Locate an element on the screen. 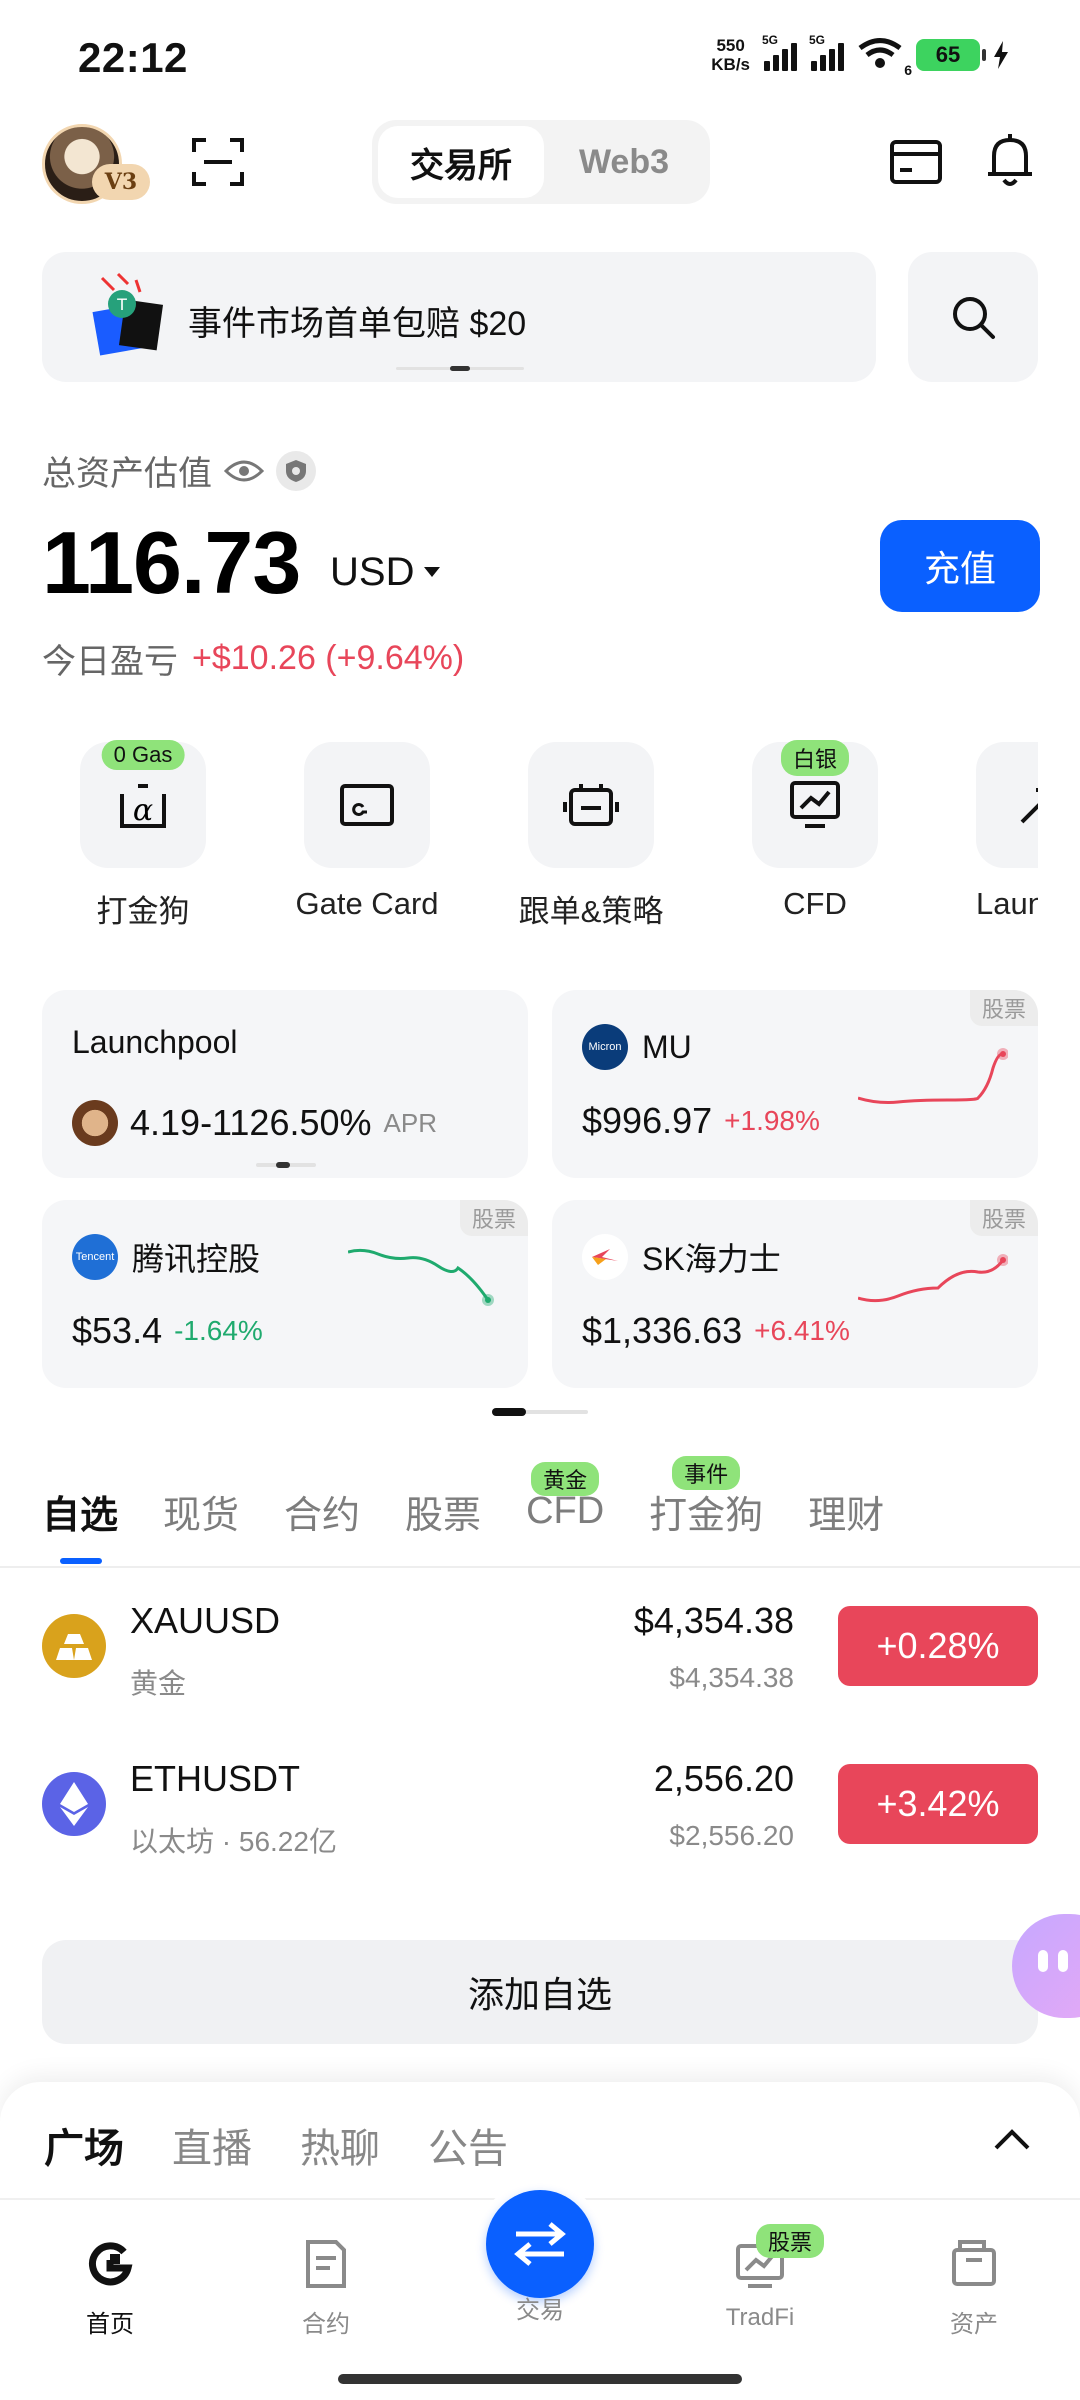 This screenshot has height=2400, width=1080. svg-text: T is located at coordinates (121, 304).